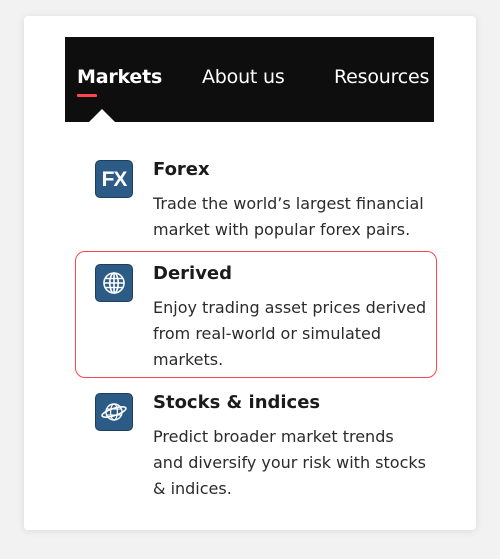  What do you see at coordinates (114, 179) in the screenshot?
I see `fx-icon: FX` at bounding box center [114, 179].